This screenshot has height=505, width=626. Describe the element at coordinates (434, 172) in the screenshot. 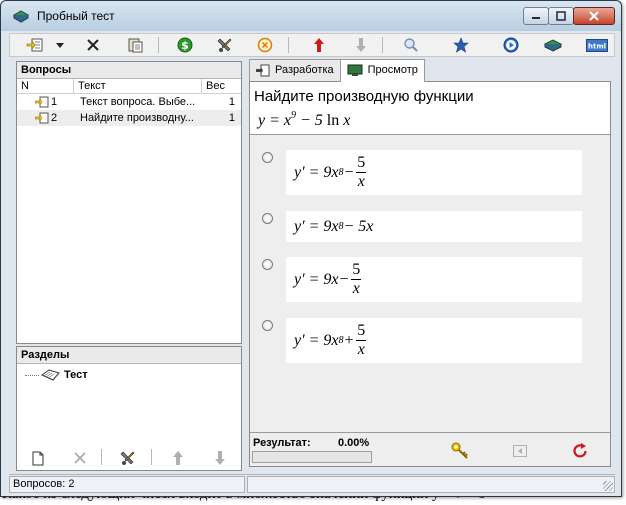

I see `answer-box-1: y′ = 9x 8 − 5x` at that location.